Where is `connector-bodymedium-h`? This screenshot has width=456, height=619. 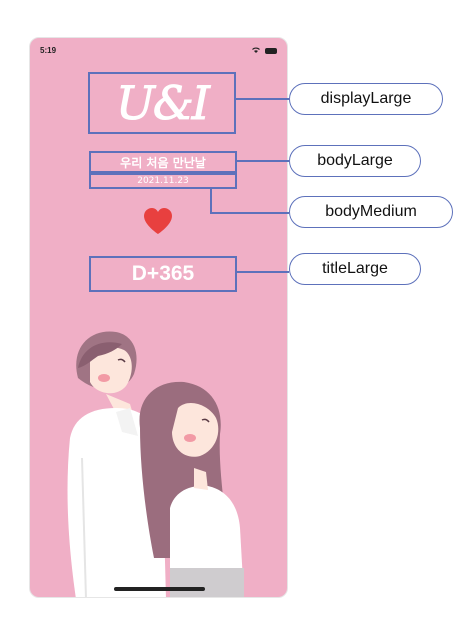 connector-bodymedium-h is located at coordinates (249, 213).